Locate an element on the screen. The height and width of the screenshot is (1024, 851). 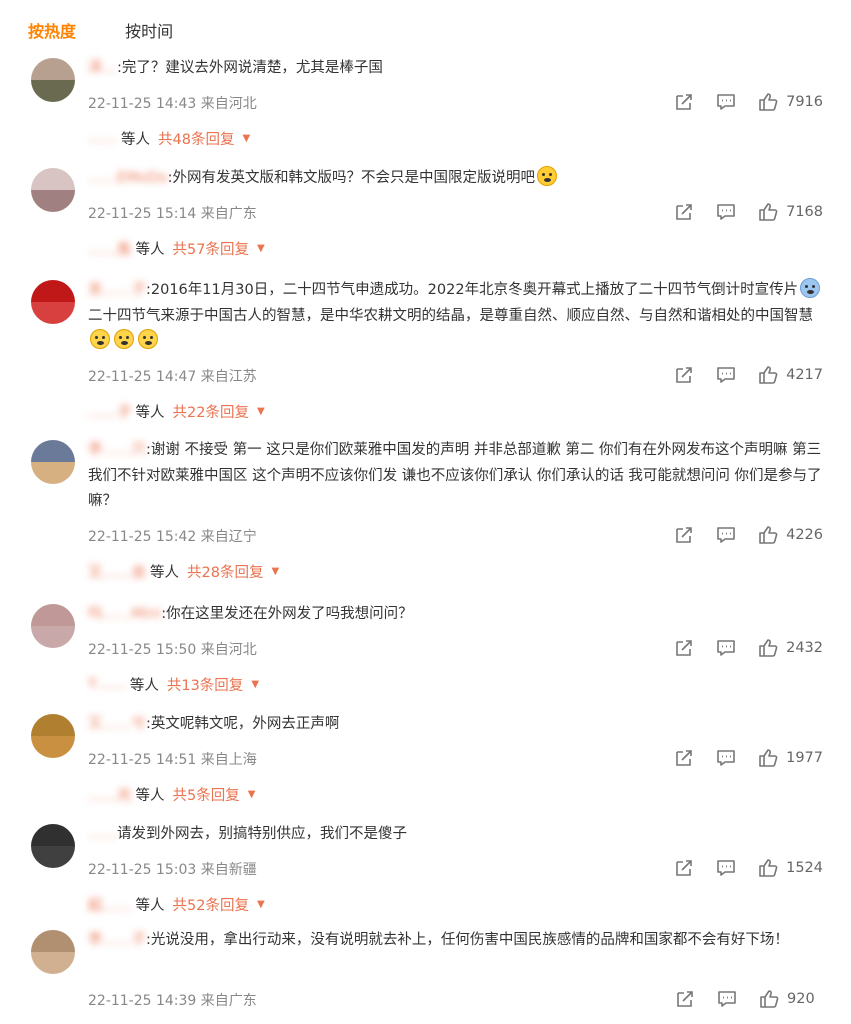
like-count: 1524 is located at coordinates (804, 867).